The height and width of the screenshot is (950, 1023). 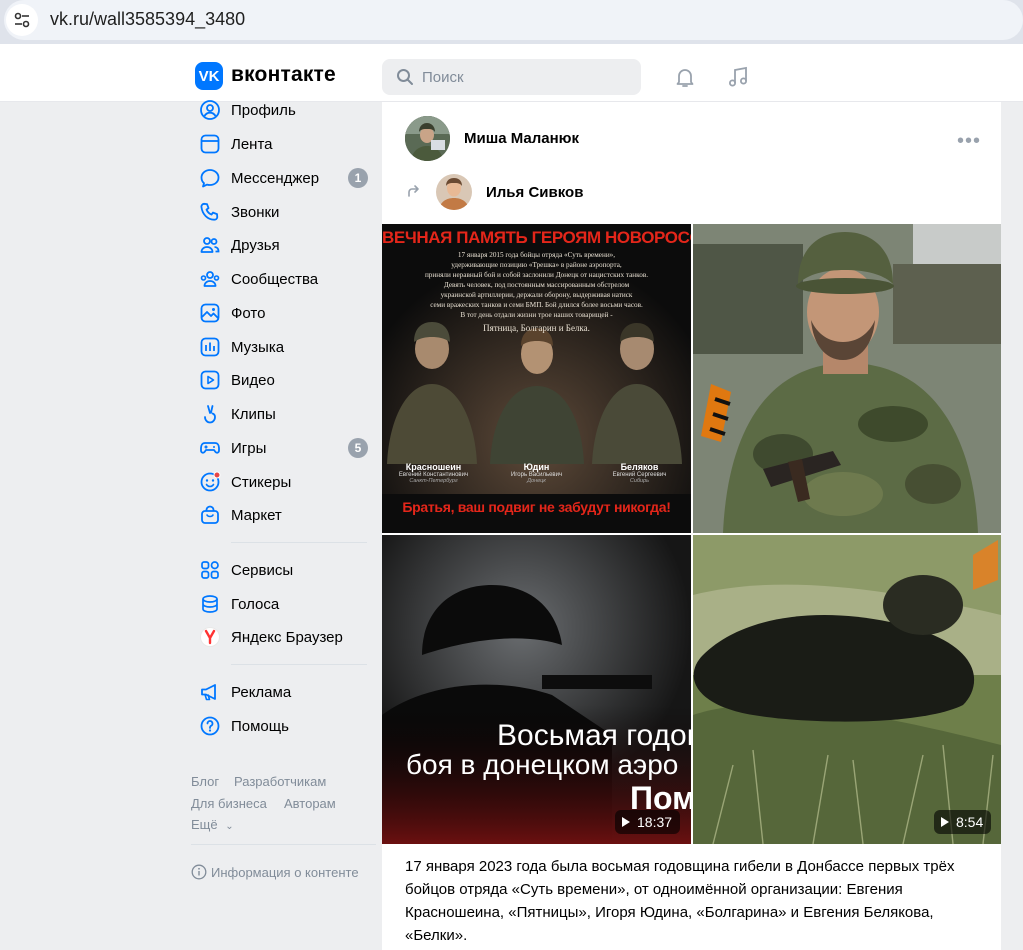 I want to click on footer-link-business: Для бизнеса, so click(x=229, y=803).